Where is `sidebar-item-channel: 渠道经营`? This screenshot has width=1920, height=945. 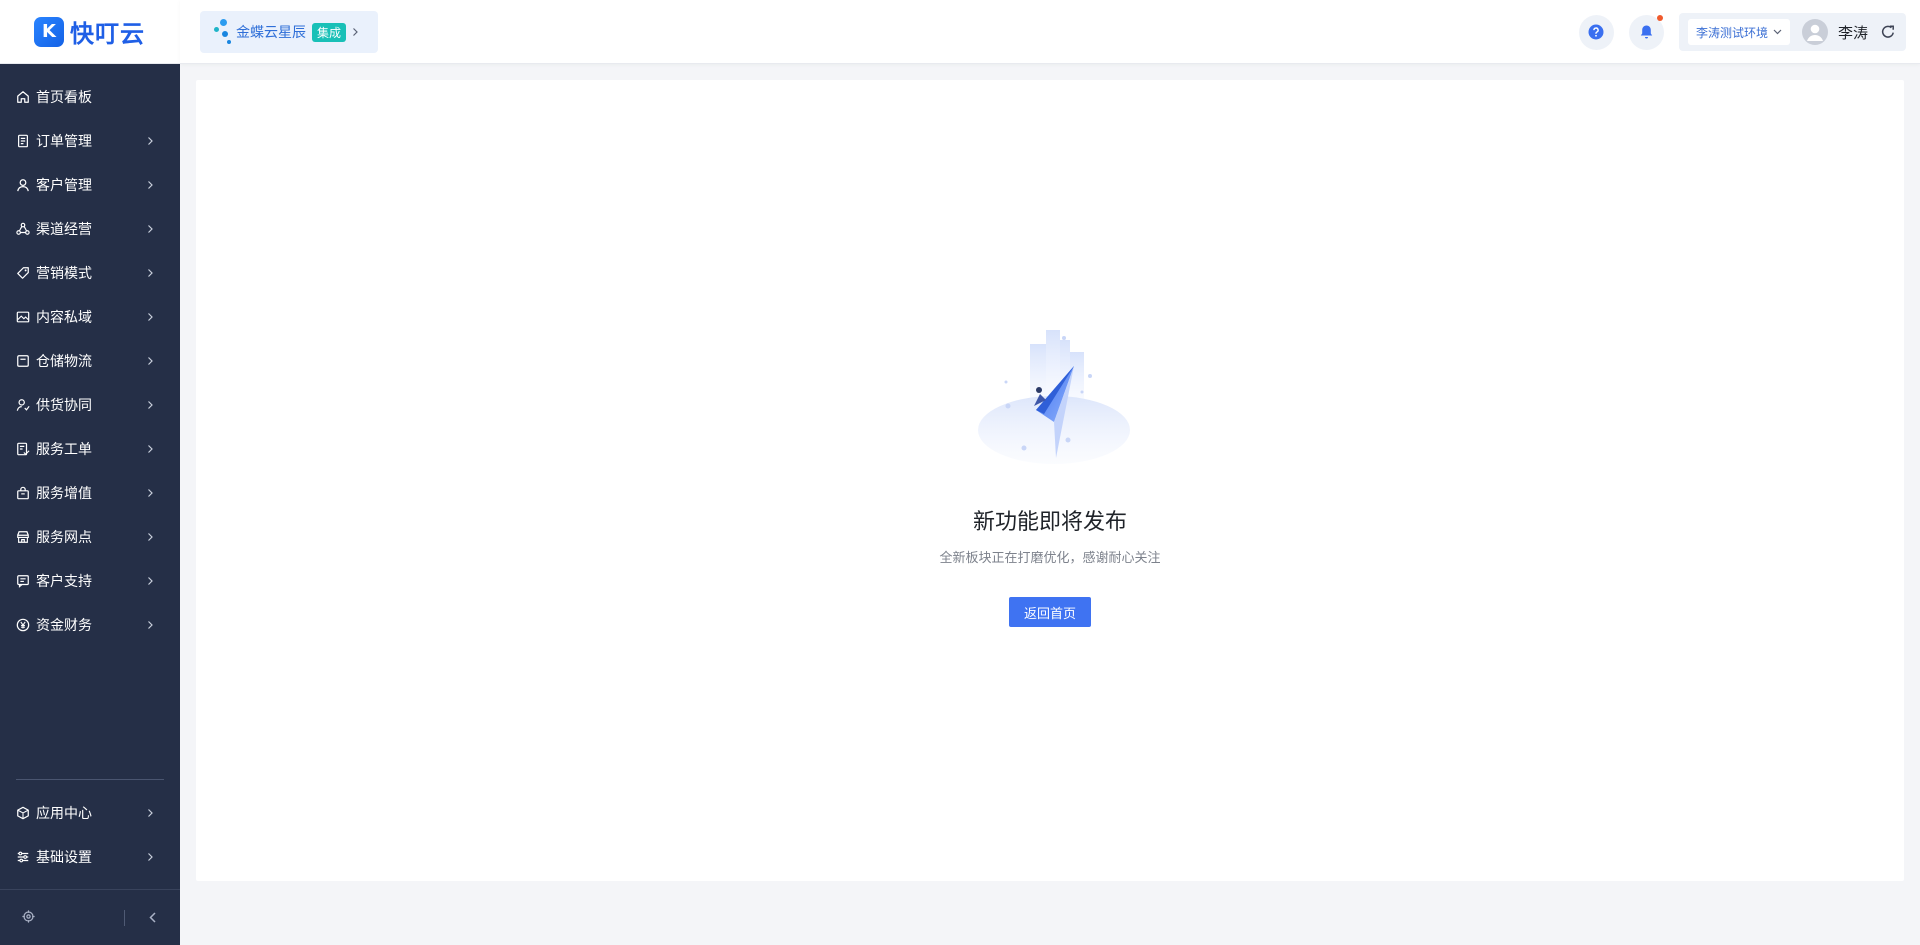 sidebar-item-channel: 渠道经营 is located at coordinates (90, 229).